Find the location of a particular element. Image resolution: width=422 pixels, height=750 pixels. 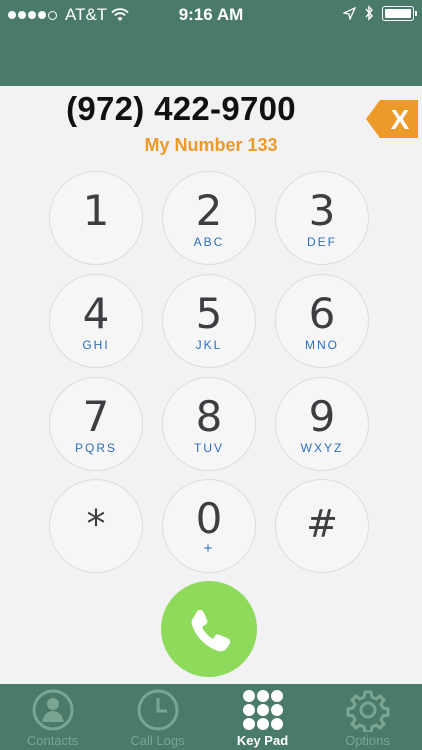

key-digit: 1 is located at coordinates (96, 210).